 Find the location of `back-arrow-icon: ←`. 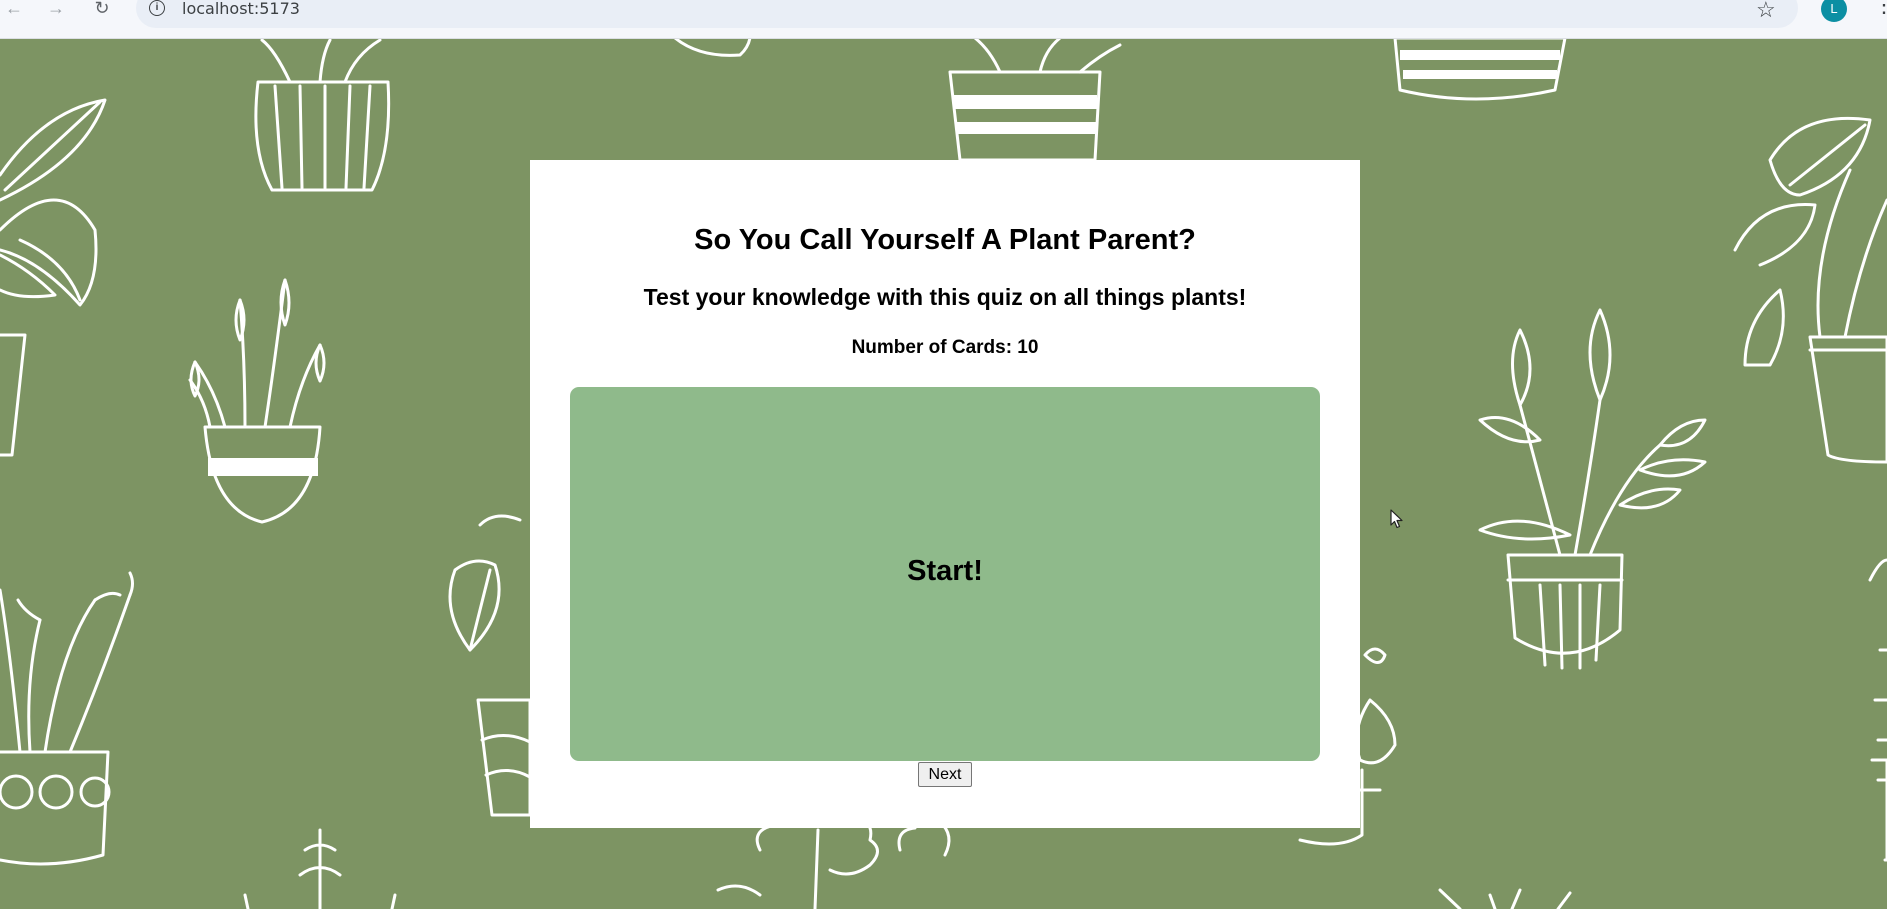

back-arrow-icon: ← is located at coordinates (14, 10).